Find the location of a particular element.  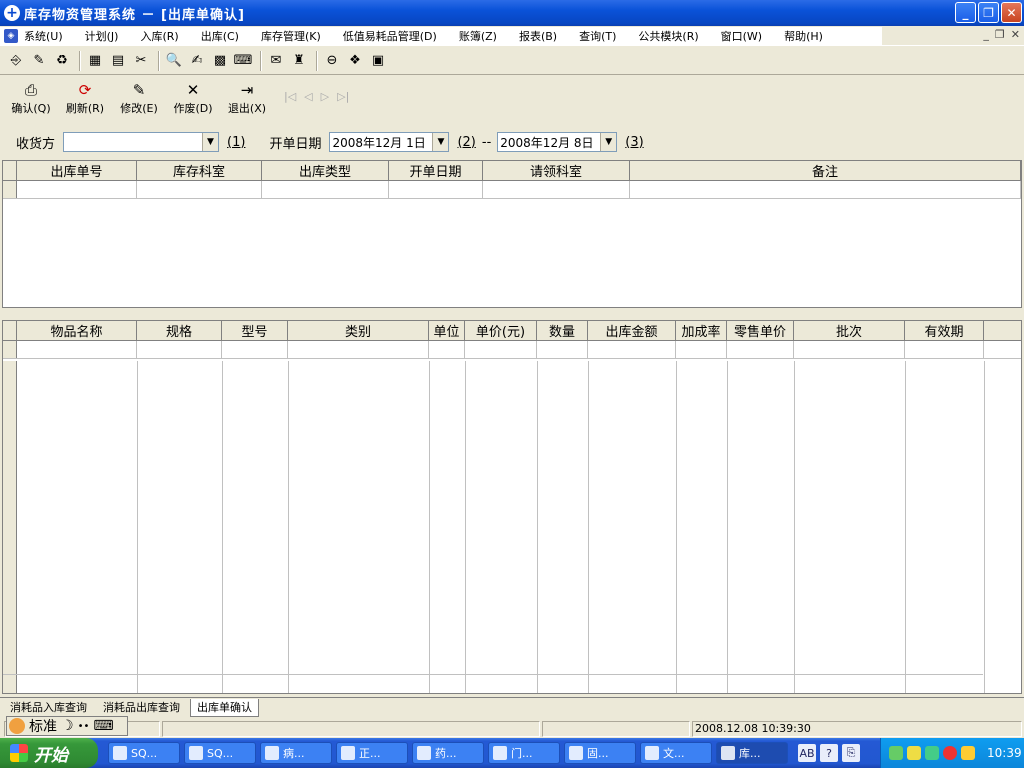

menu-inbound: 入库(R) is located at coordinates (159, 36).